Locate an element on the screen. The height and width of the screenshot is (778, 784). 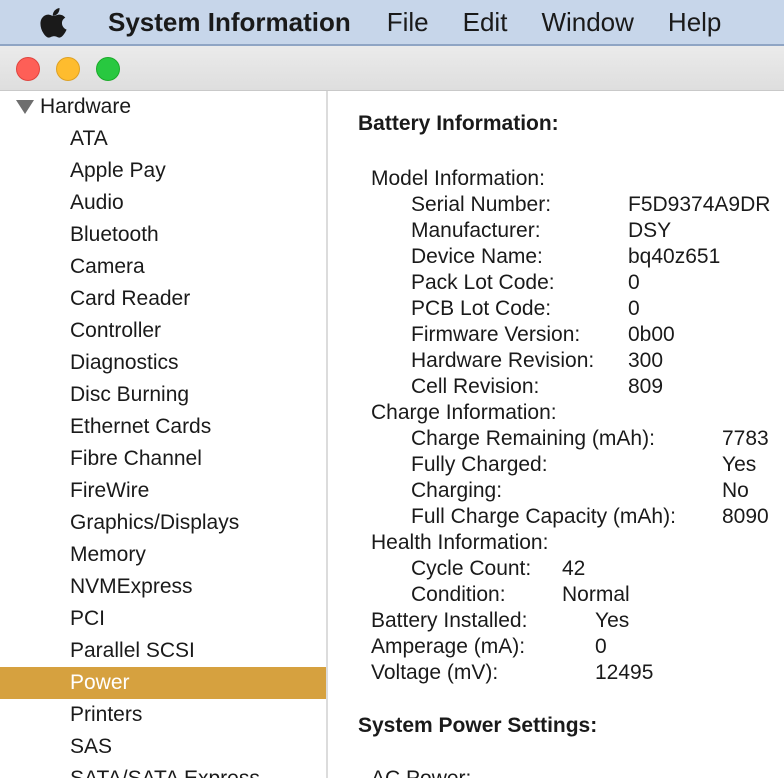
power-settings-title: System Power Settings: is located at coordinates (478, 725).